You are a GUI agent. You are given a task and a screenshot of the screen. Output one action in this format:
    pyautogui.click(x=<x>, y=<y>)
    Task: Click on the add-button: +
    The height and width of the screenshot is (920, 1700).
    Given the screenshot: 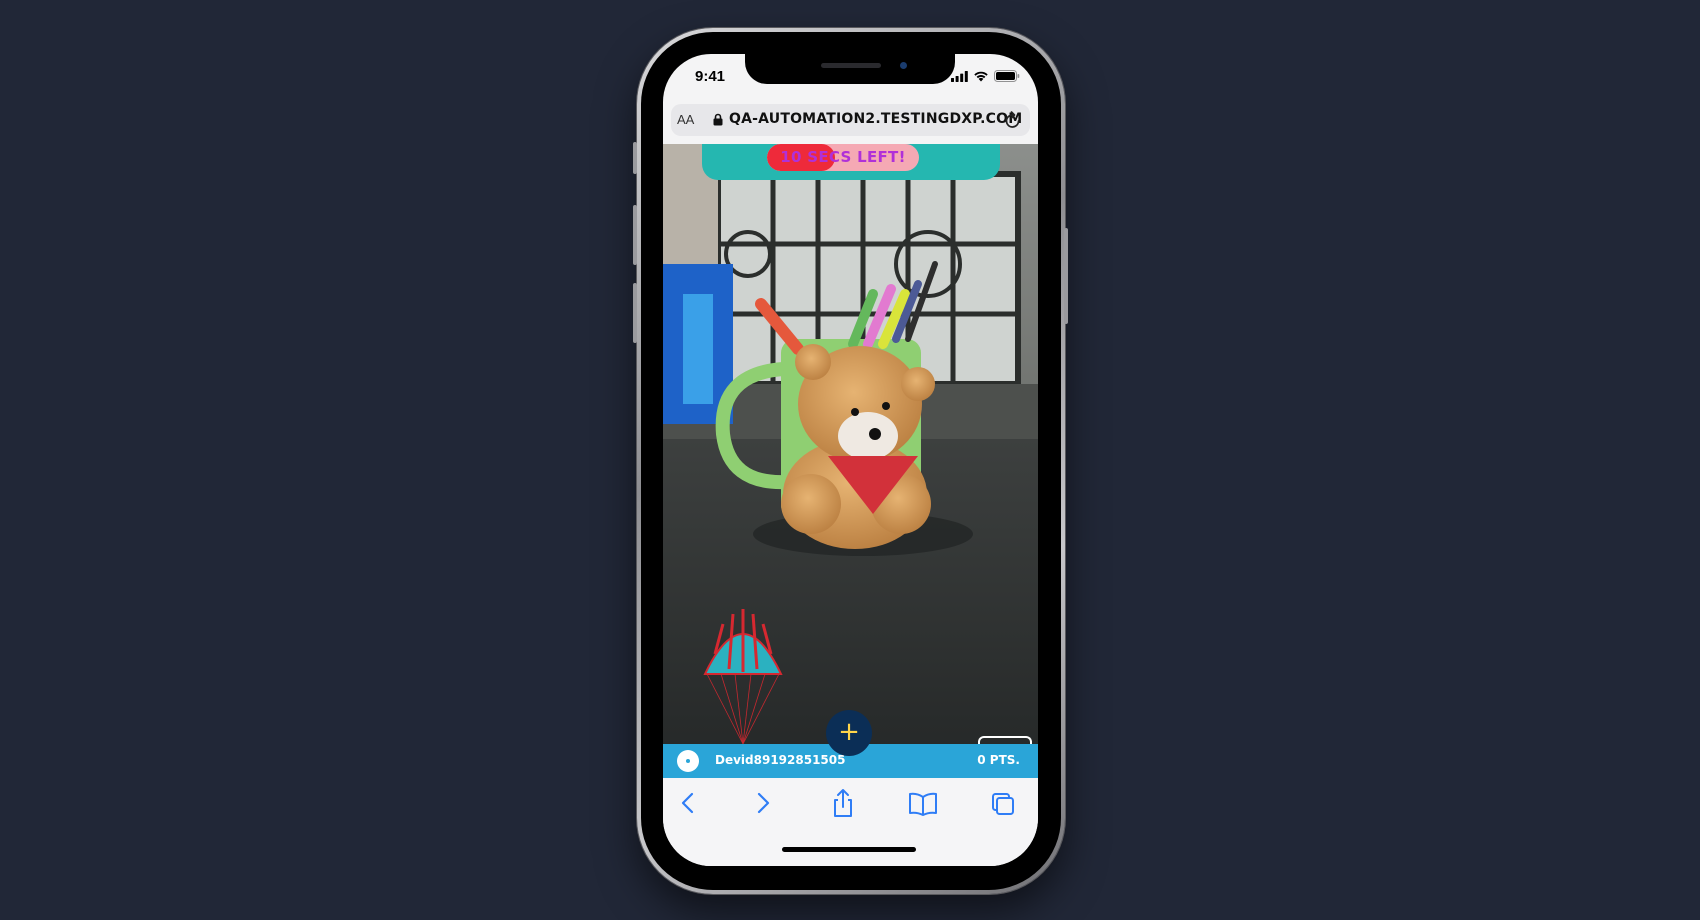 What is the action you would take?
    pyautogui.click(x=849, y=733)
    